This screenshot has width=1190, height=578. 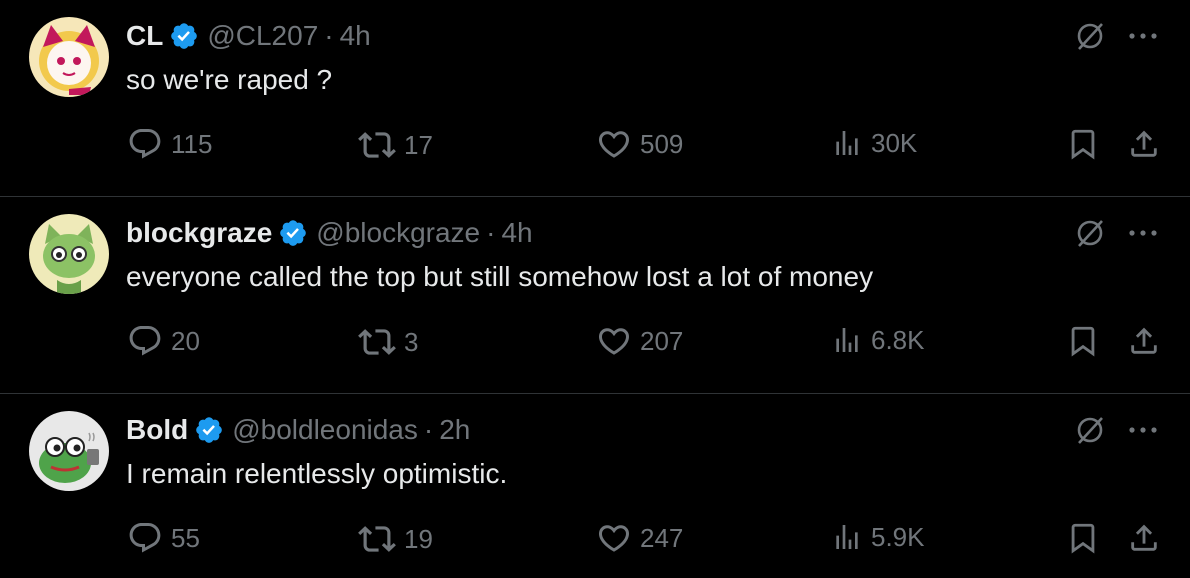 I want to click on handle: @blockgraze, so click(x=398, y=233).